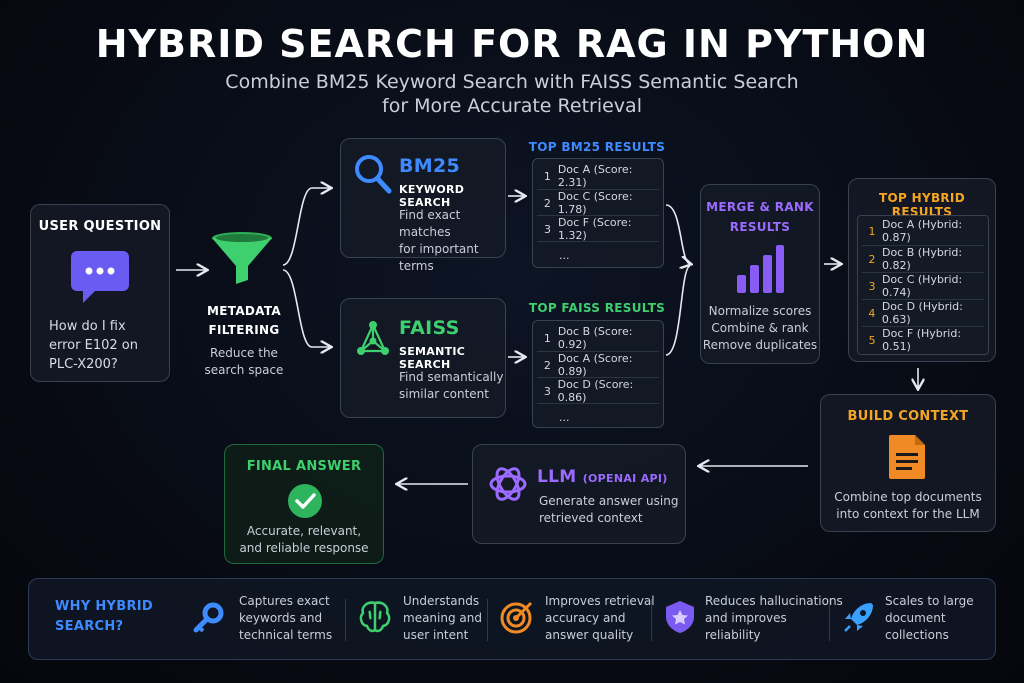 This screenshot has height=683, width=1024. I want to click on arrow-filter-to-bm25, so click(306, 227).